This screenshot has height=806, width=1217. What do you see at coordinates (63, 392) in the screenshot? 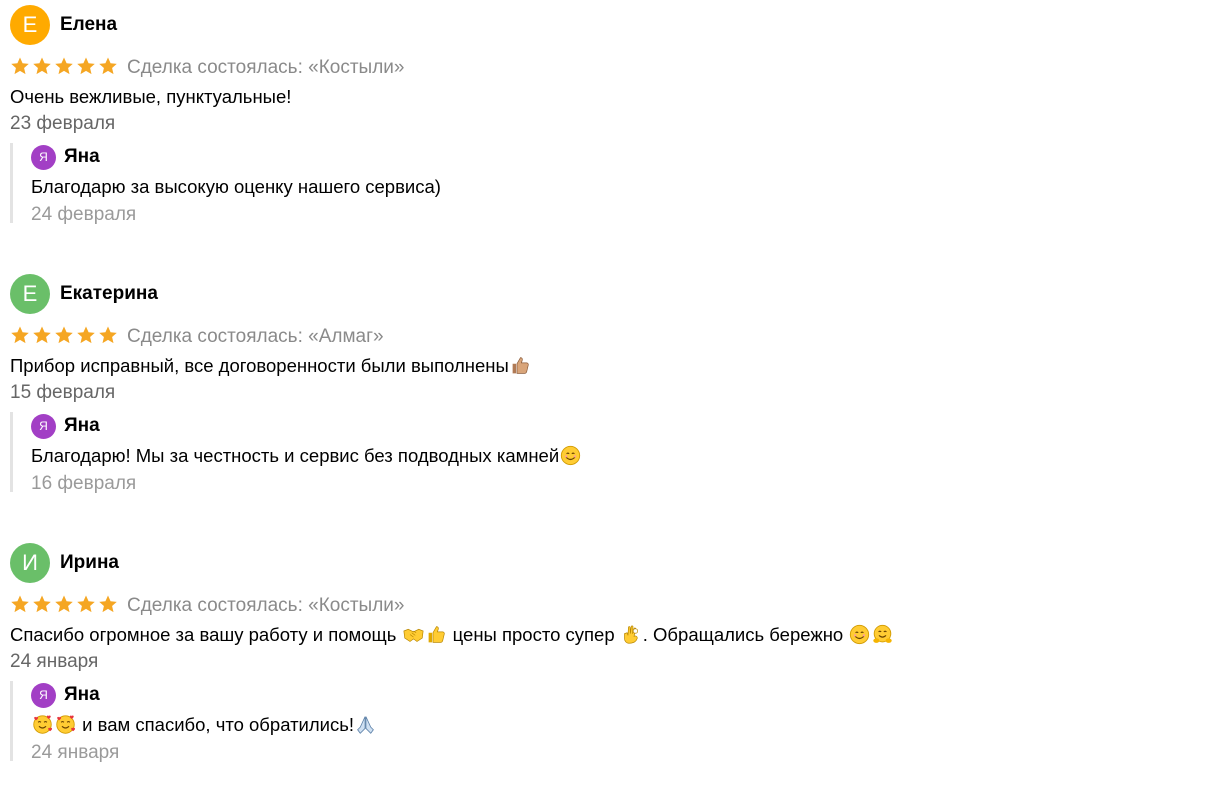
I see `review-date: 15 февраля` at bounding box center [63, 392].